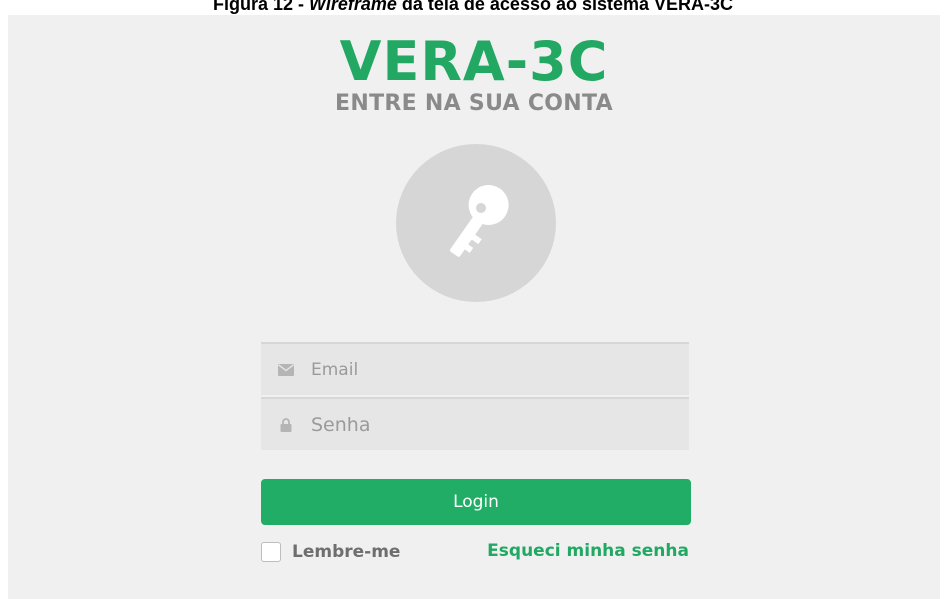  I want to click on caption-suffix: da tela de acesso ao sistema VERA-3C, so click(565, 7).